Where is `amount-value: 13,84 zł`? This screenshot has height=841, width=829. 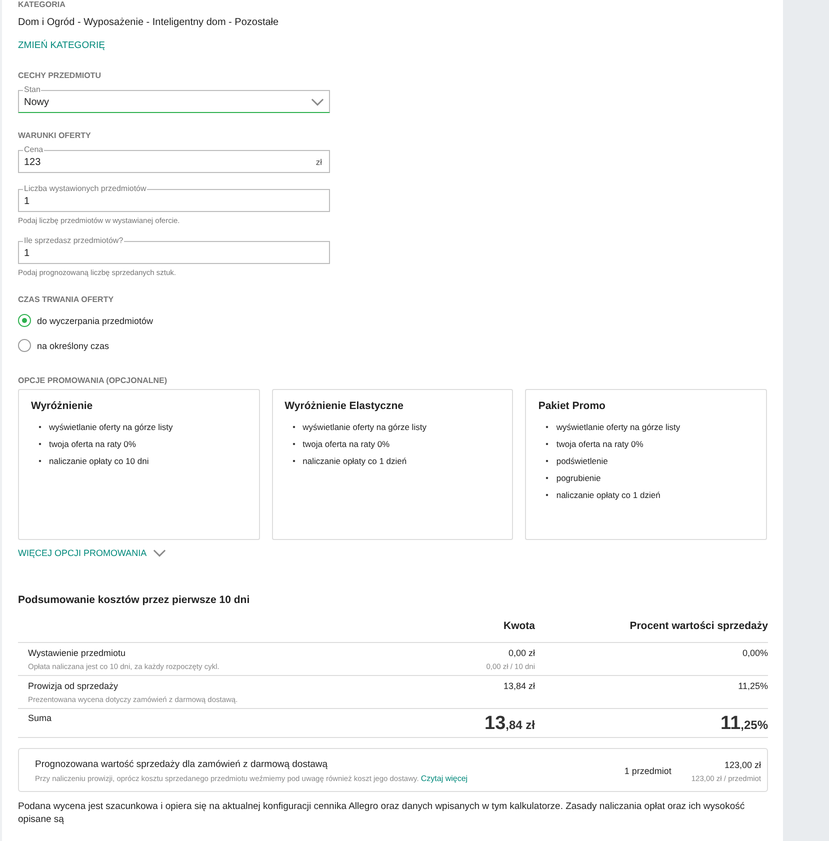 amount-value: 13,84 zł is located at coordinates (518, 686).